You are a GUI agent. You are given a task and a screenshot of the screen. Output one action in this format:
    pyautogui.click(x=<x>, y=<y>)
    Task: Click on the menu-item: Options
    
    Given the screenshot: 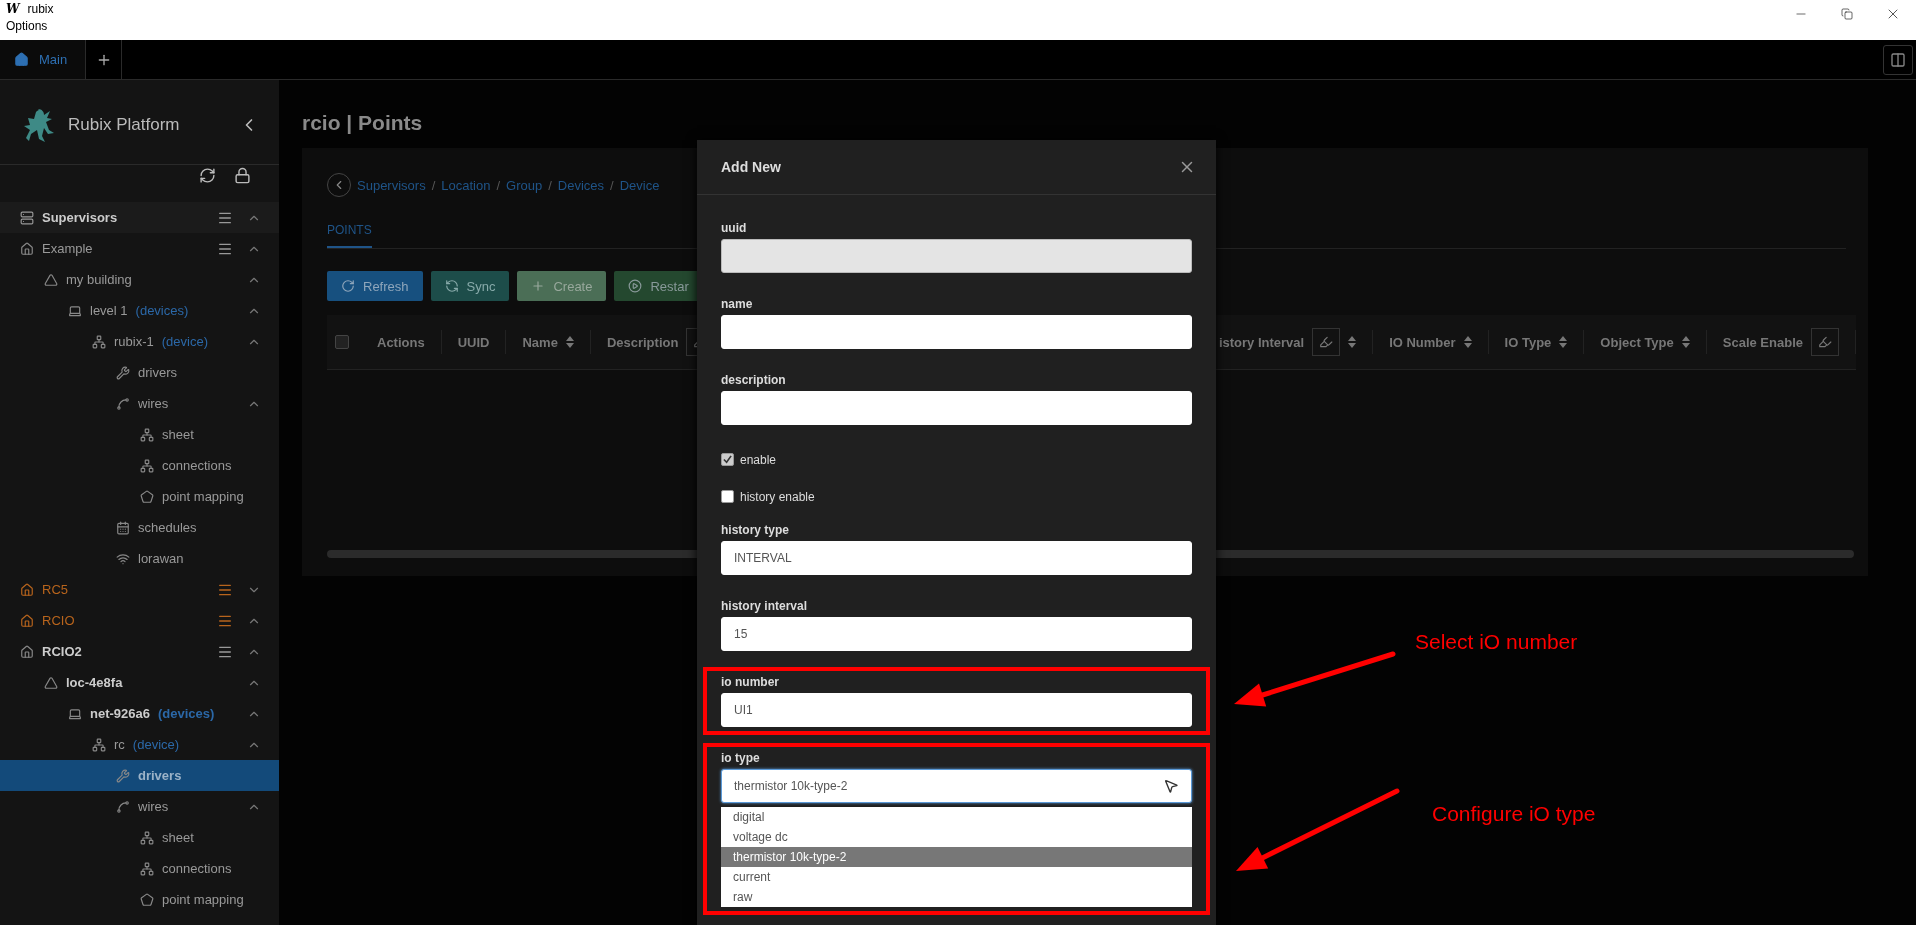 What is the action you would take?
    pyautogui.click(x=30, y=26)
    